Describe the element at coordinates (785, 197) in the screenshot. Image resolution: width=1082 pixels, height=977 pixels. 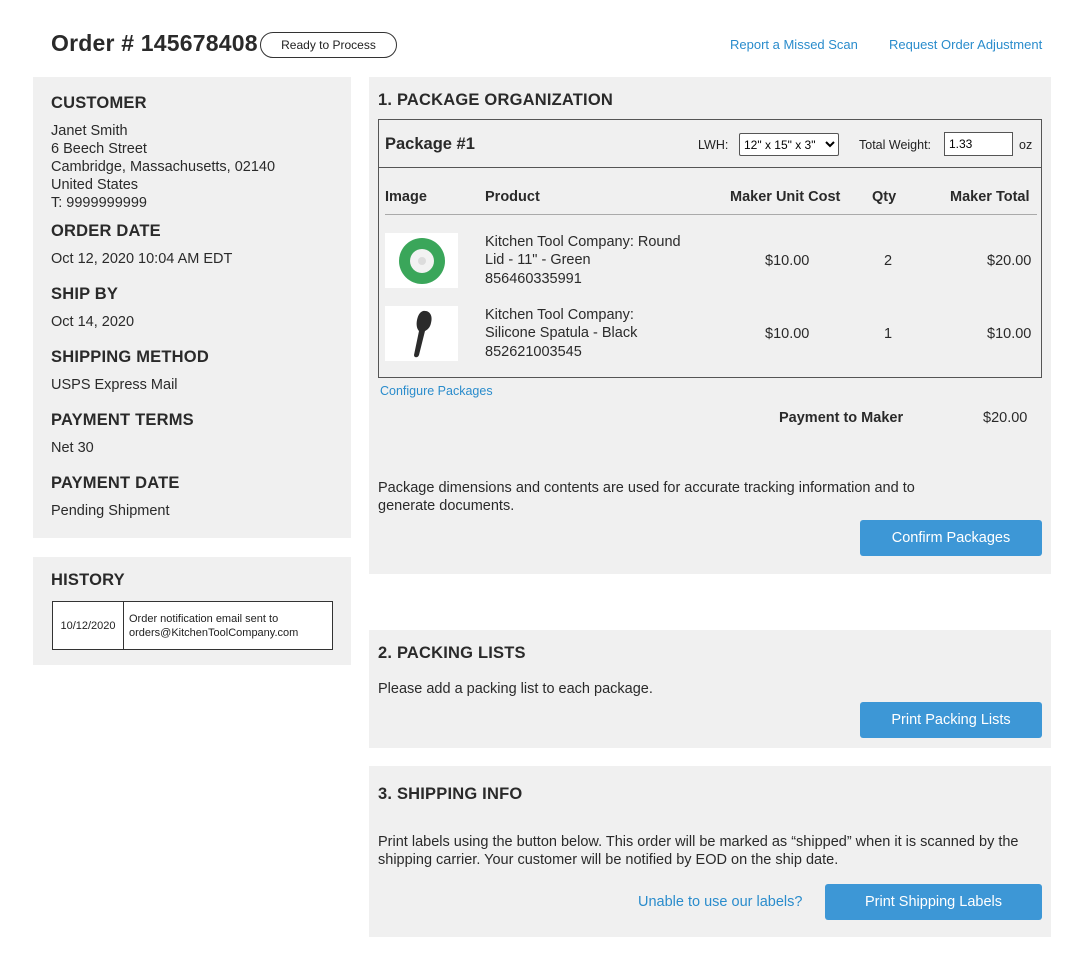
I see `column-header-unit-cost: Maker Unit Cost` at that location.